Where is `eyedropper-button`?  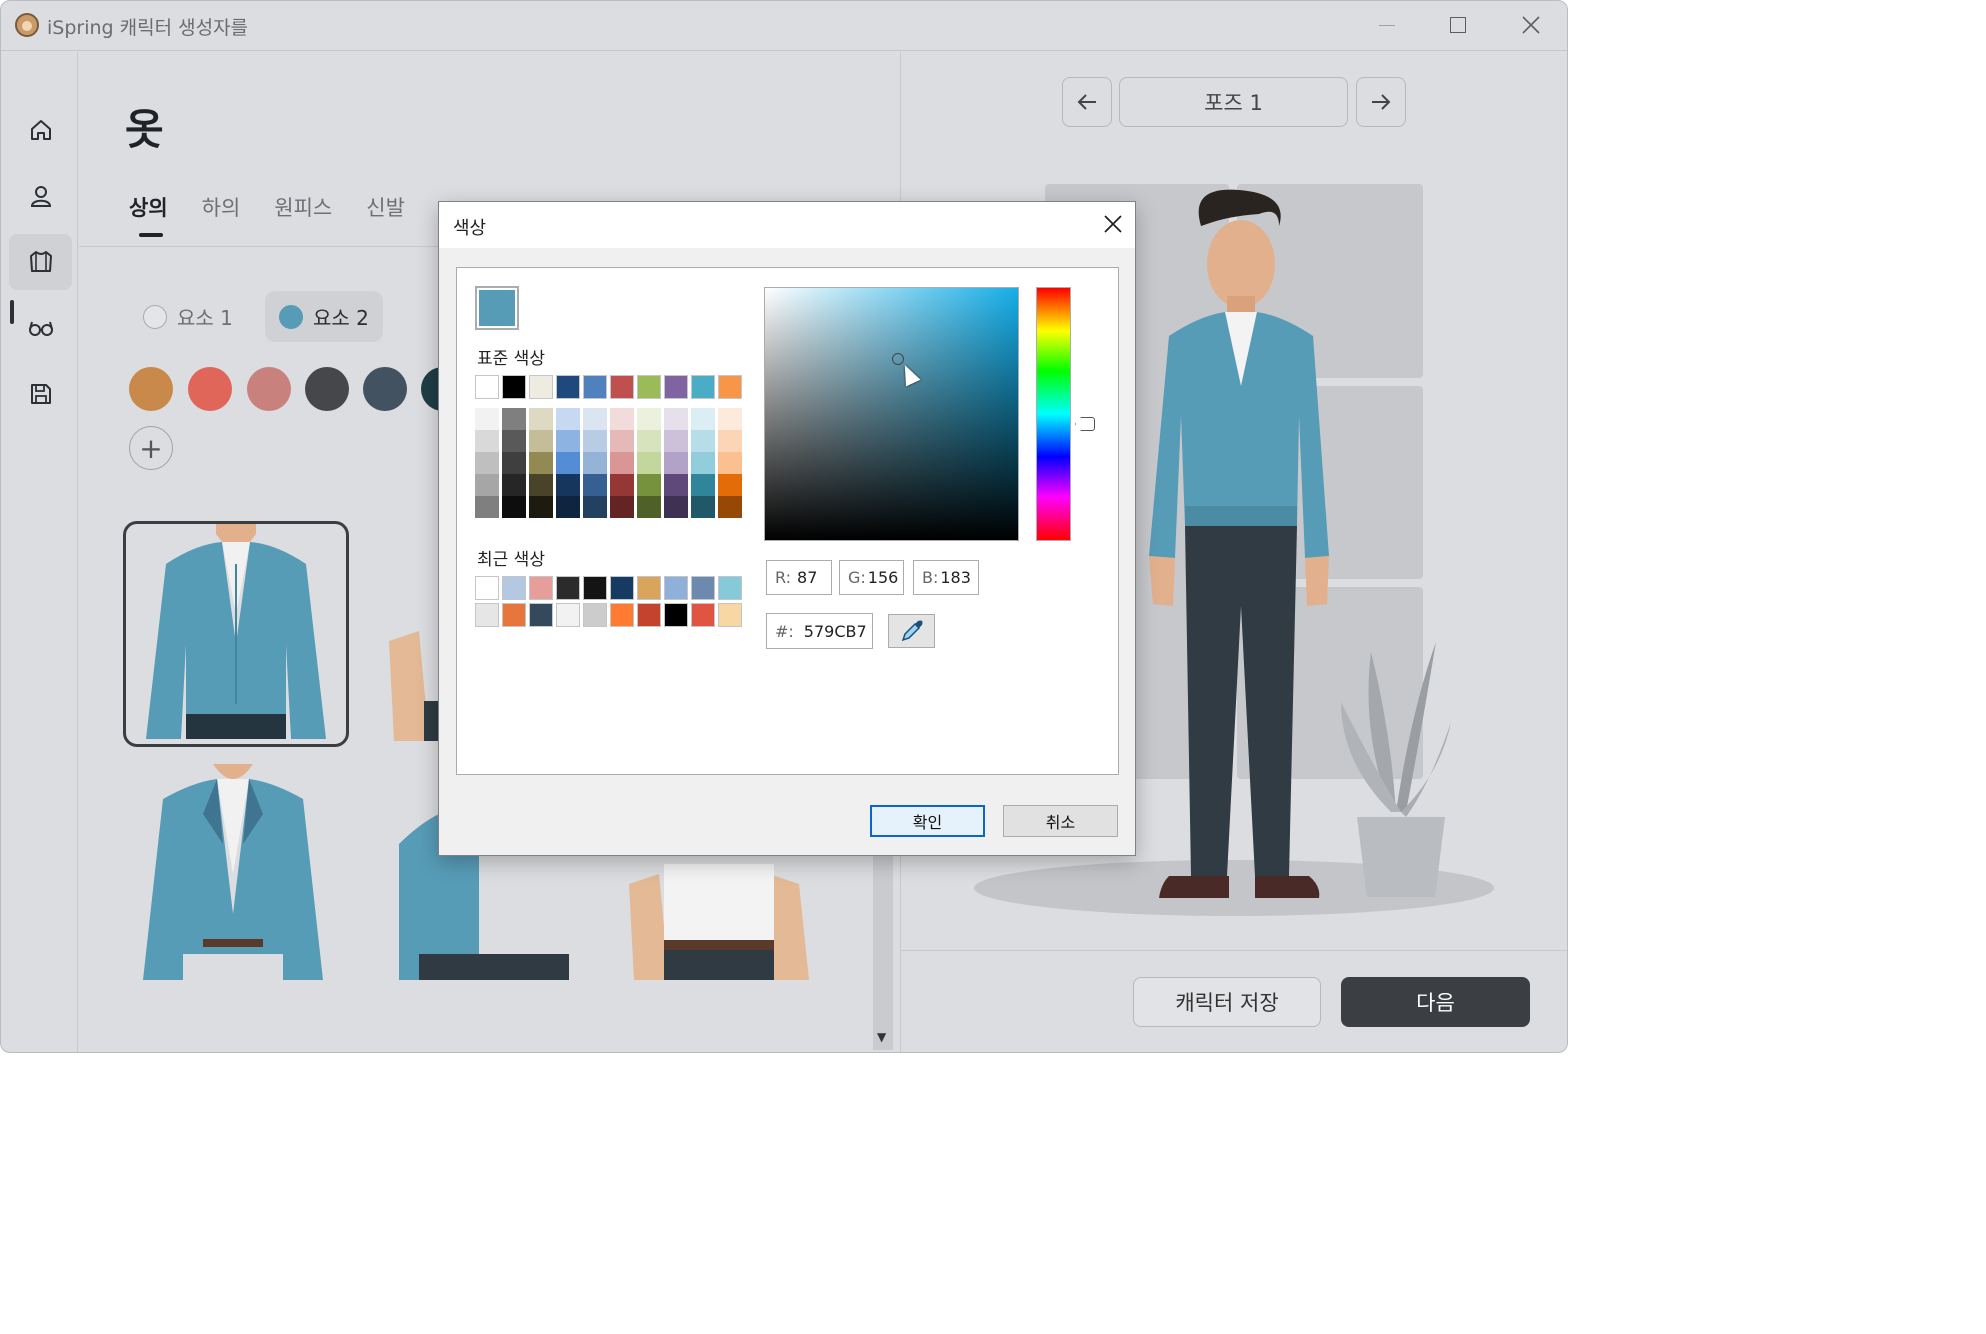
eyedropper-button is located at coordinates (911, 631).